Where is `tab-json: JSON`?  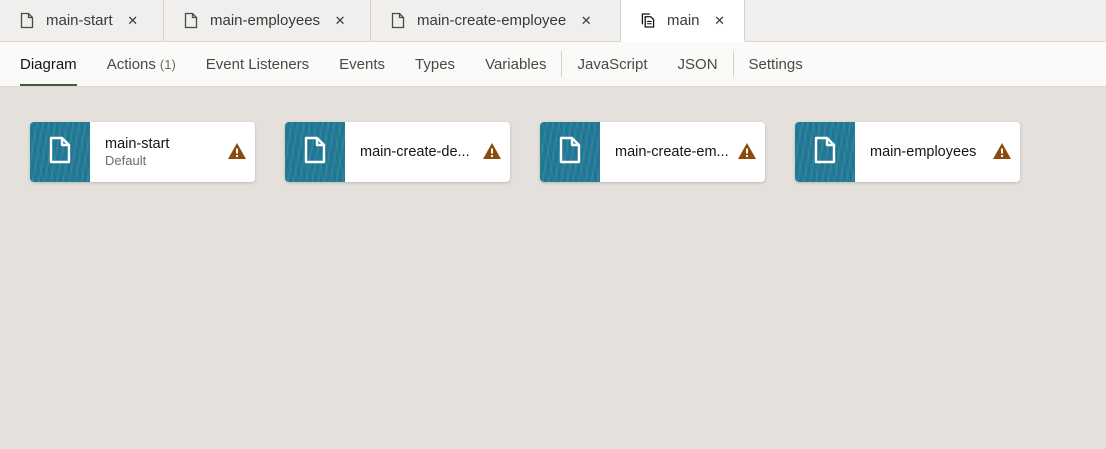 tab-json: JSON is located at coordinates (698, 64).